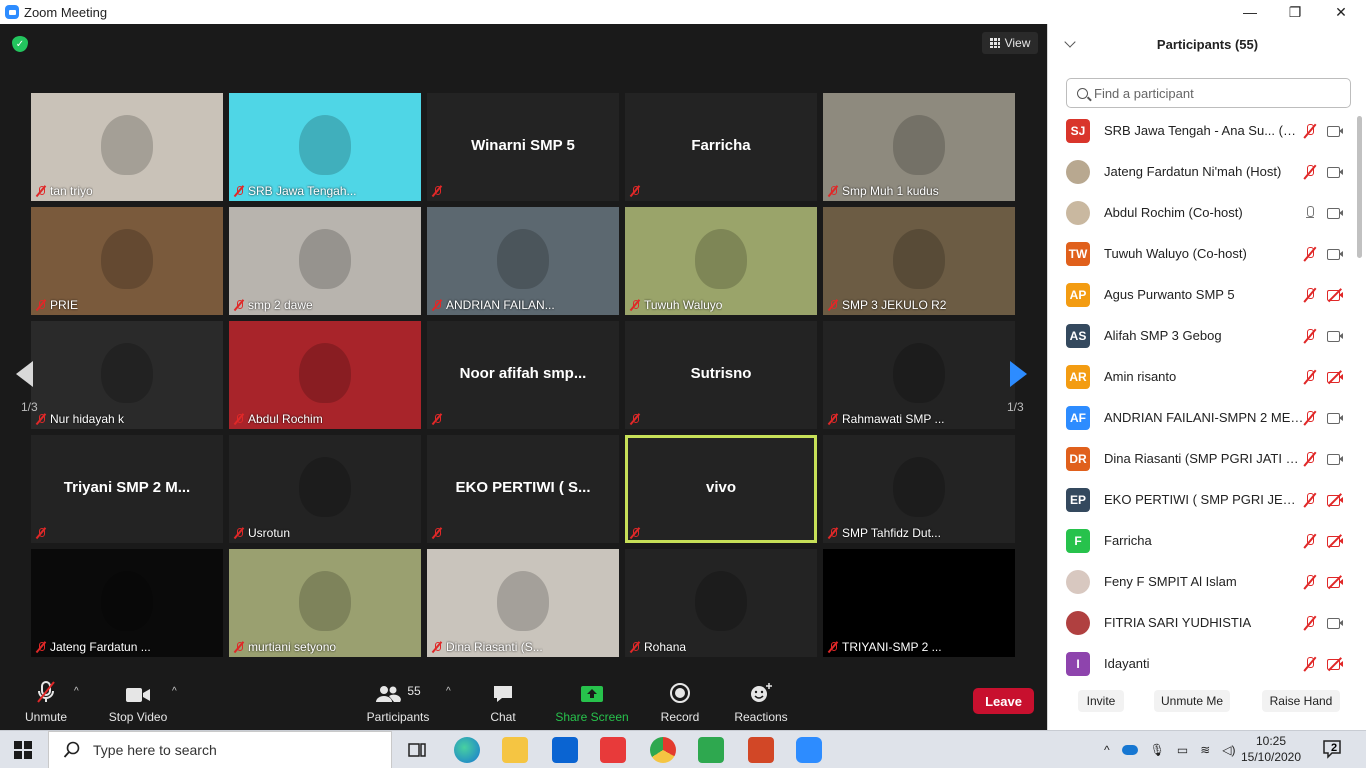  What do you see at coordinates (1202, 212) in the screenshot?
I see `participant-row: Abdul Rochim (Co-host)` at bounding box center [1202, 212].